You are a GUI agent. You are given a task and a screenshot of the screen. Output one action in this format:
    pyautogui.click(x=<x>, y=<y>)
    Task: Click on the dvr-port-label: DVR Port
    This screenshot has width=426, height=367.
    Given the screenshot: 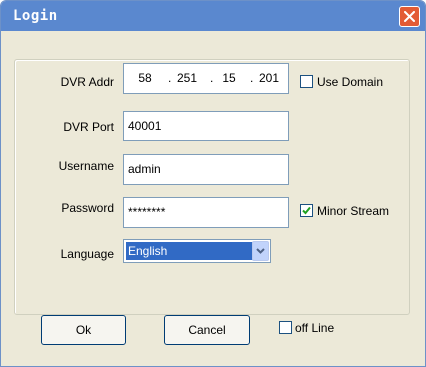 What is the action you would take?
    pyautogui.click(x=88, y=127)
    